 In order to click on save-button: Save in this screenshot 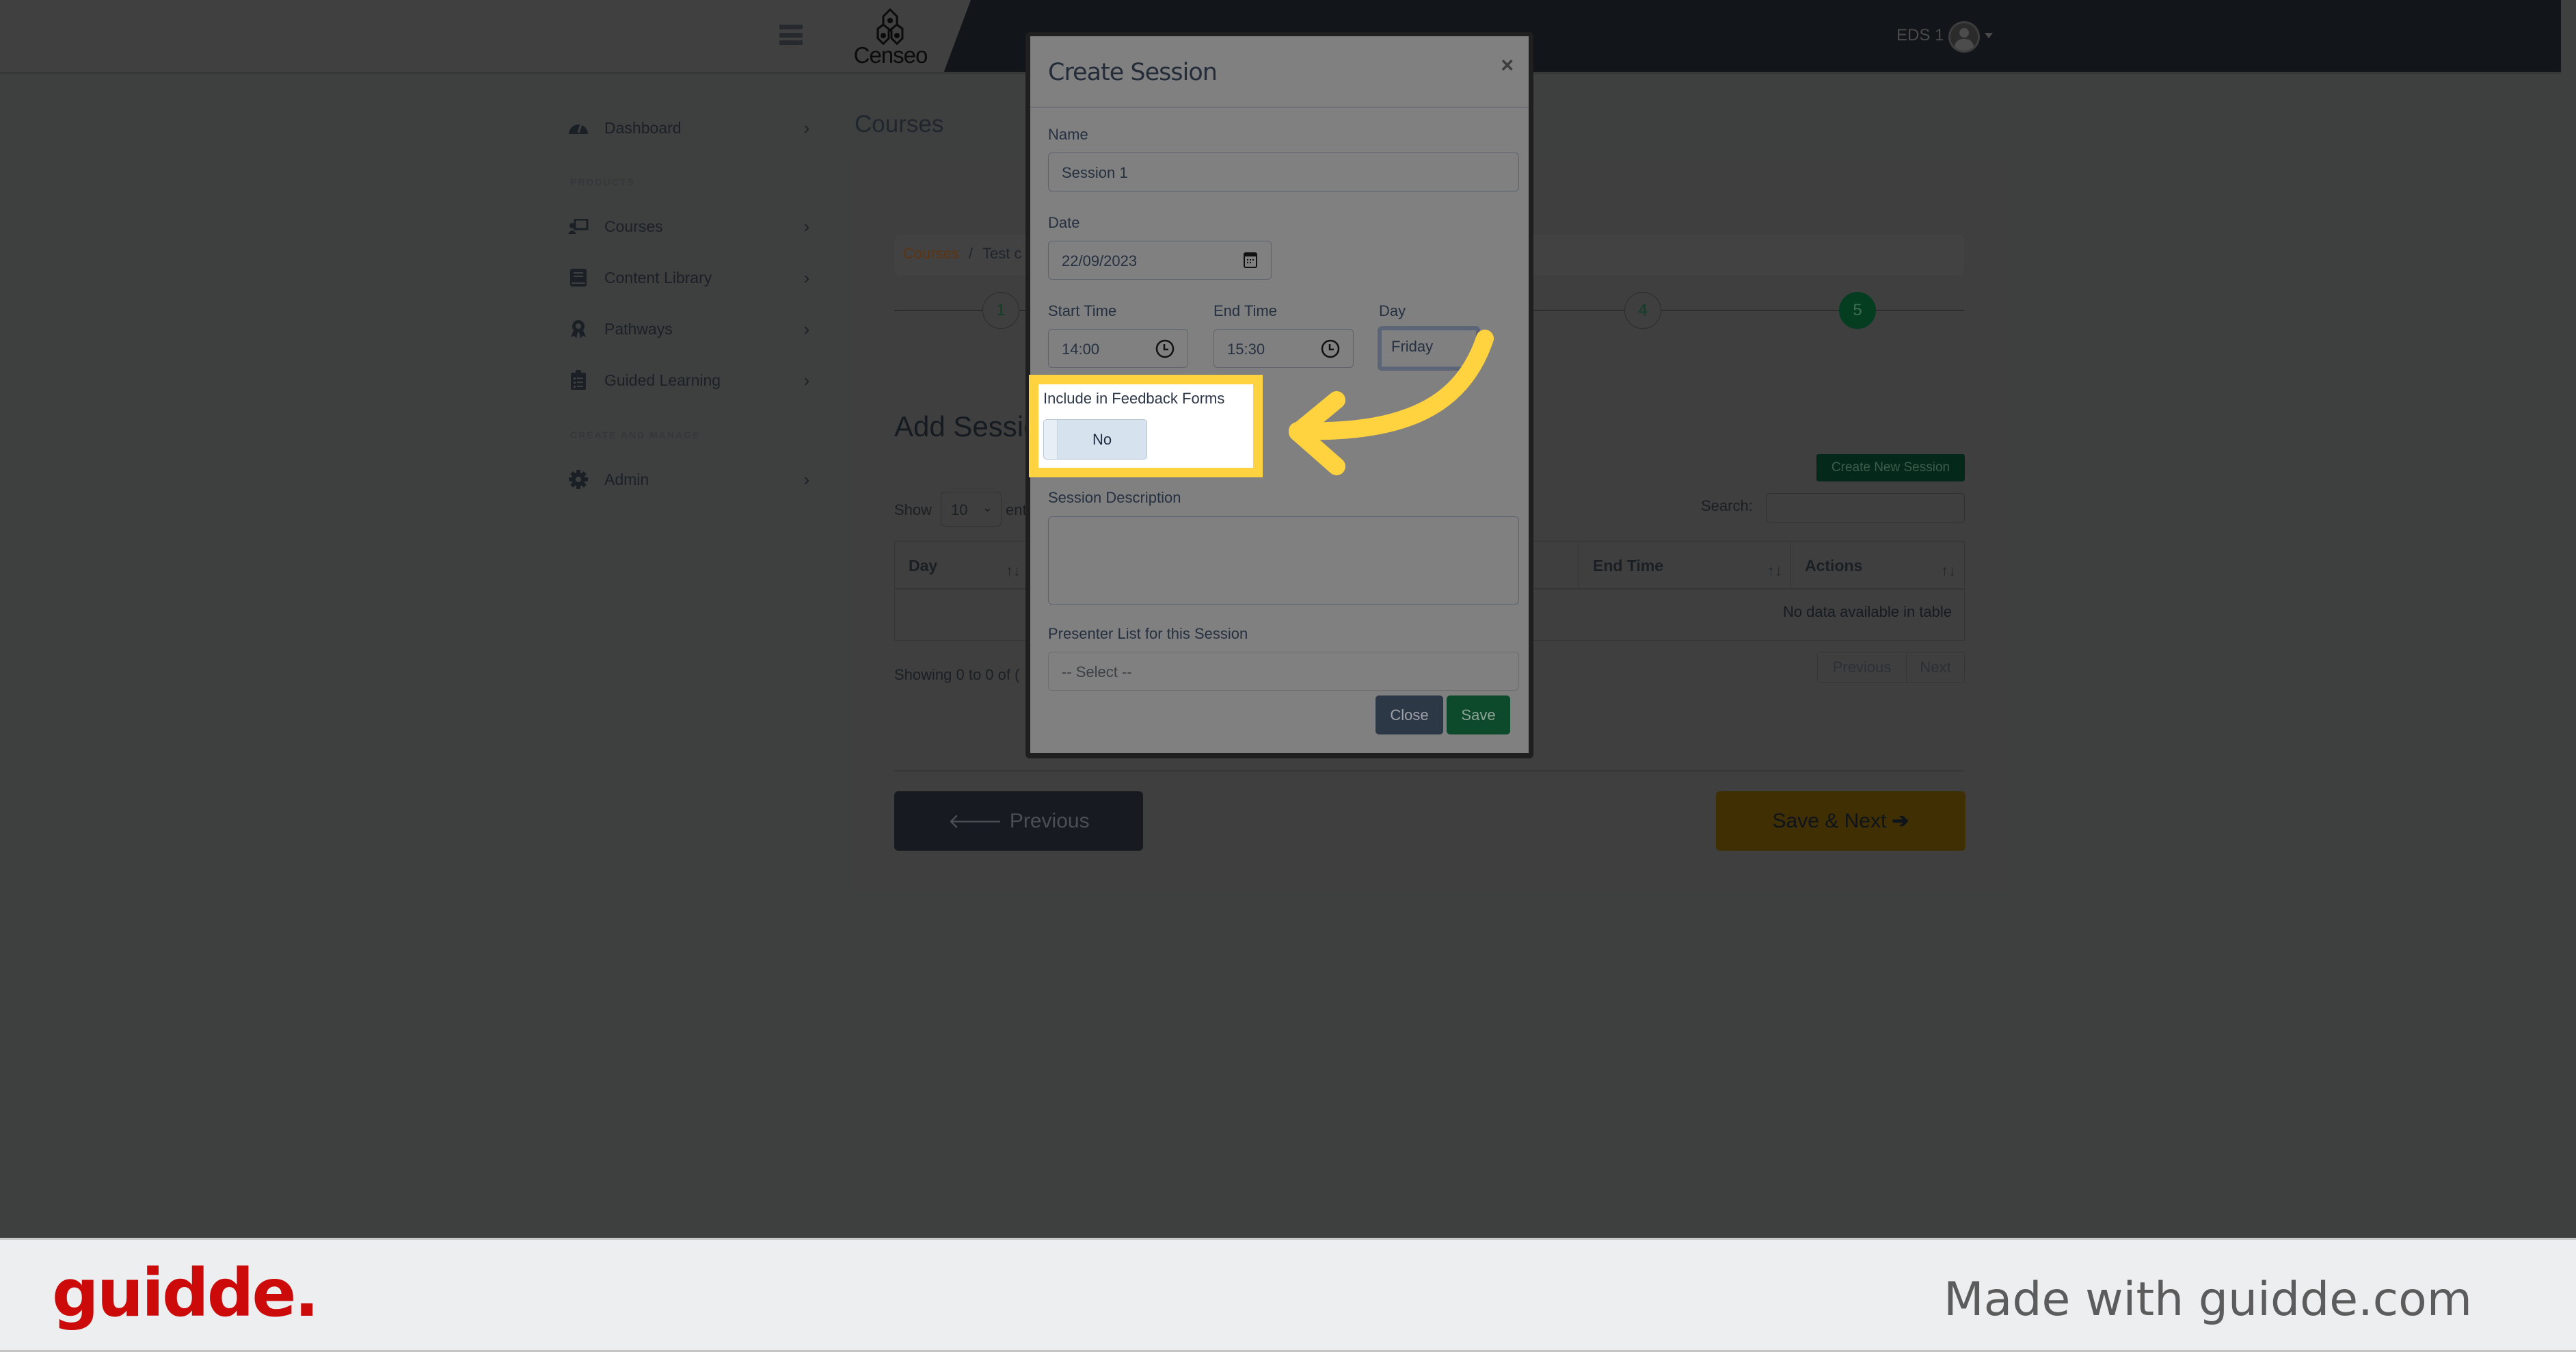, I will do `click(1478, 714)`.